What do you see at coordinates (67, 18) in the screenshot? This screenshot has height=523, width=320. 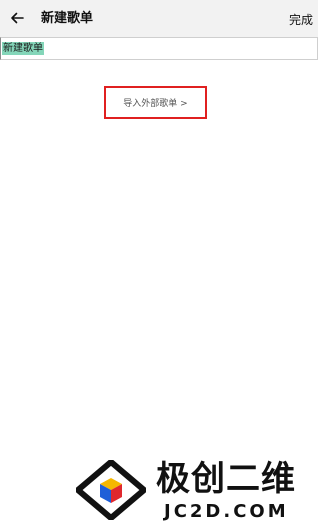 I see `page-title: 新建歌单` at bounding box center [67, 18].